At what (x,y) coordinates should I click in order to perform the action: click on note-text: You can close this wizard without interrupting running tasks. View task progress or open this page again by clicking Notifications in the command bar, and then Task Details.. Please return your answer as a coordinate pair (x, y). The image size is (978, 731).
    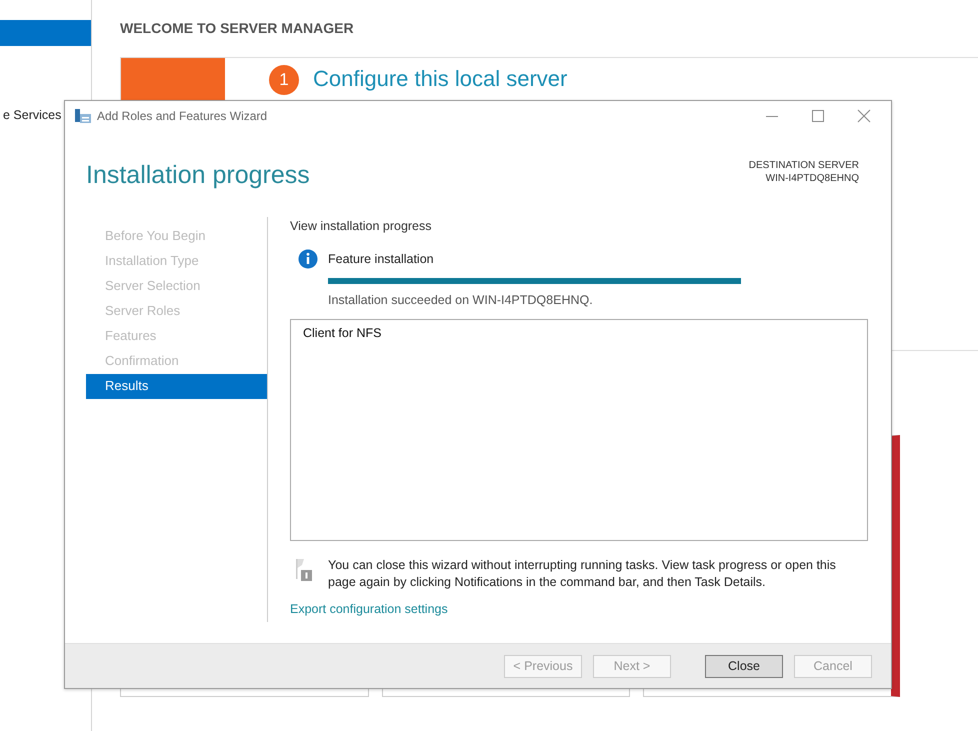
    Looking at the image, I should click on (582, 574).